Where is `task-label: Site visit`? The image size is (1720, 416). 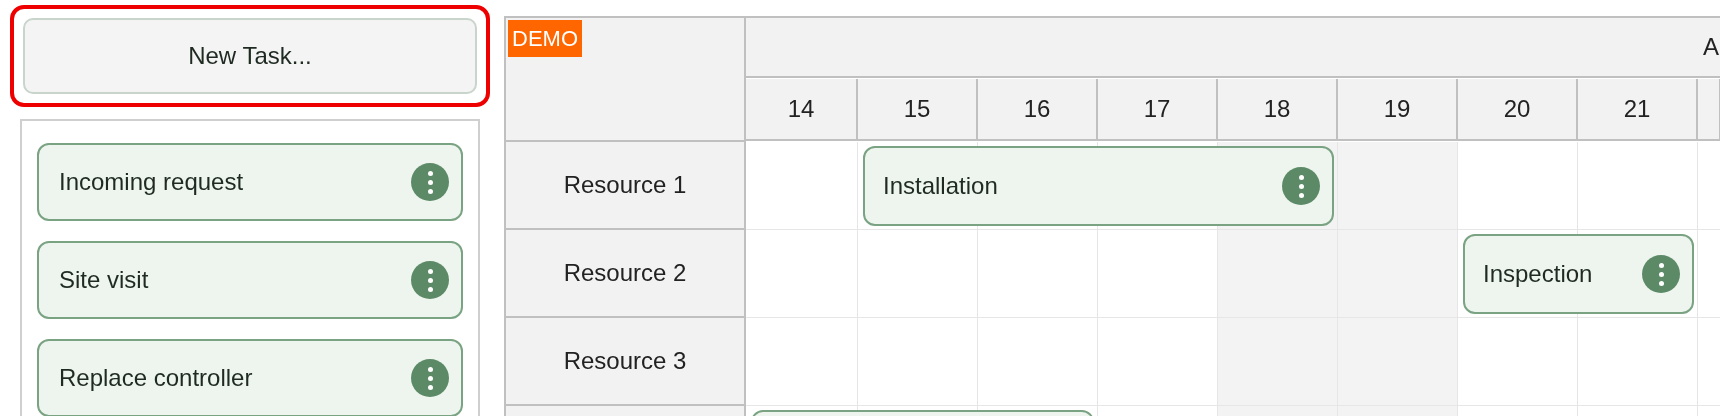
task-label: Site visit is located at coordinates (104, 280).